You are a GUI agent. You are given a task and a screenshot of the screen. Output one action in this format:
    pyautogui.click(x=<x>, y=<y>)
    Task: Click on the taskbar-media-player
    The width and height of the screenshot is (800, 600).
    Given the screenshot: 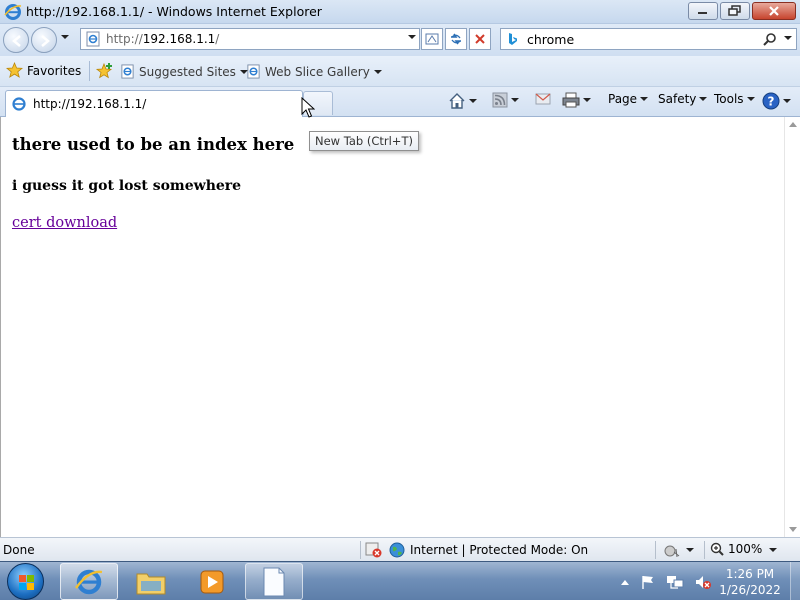 What is the action you would take?
    pyautogui.click(x=212, y=581)
    